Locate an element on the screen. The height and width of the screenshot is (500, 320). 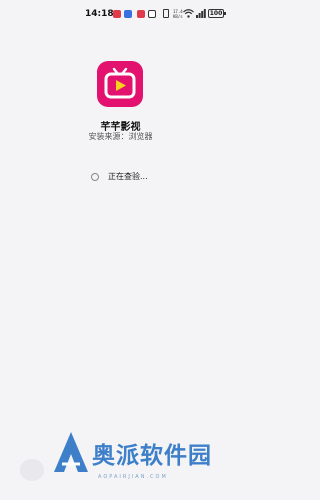
network-speed: 17.4 KB/s is located at coordinates (178, 14).